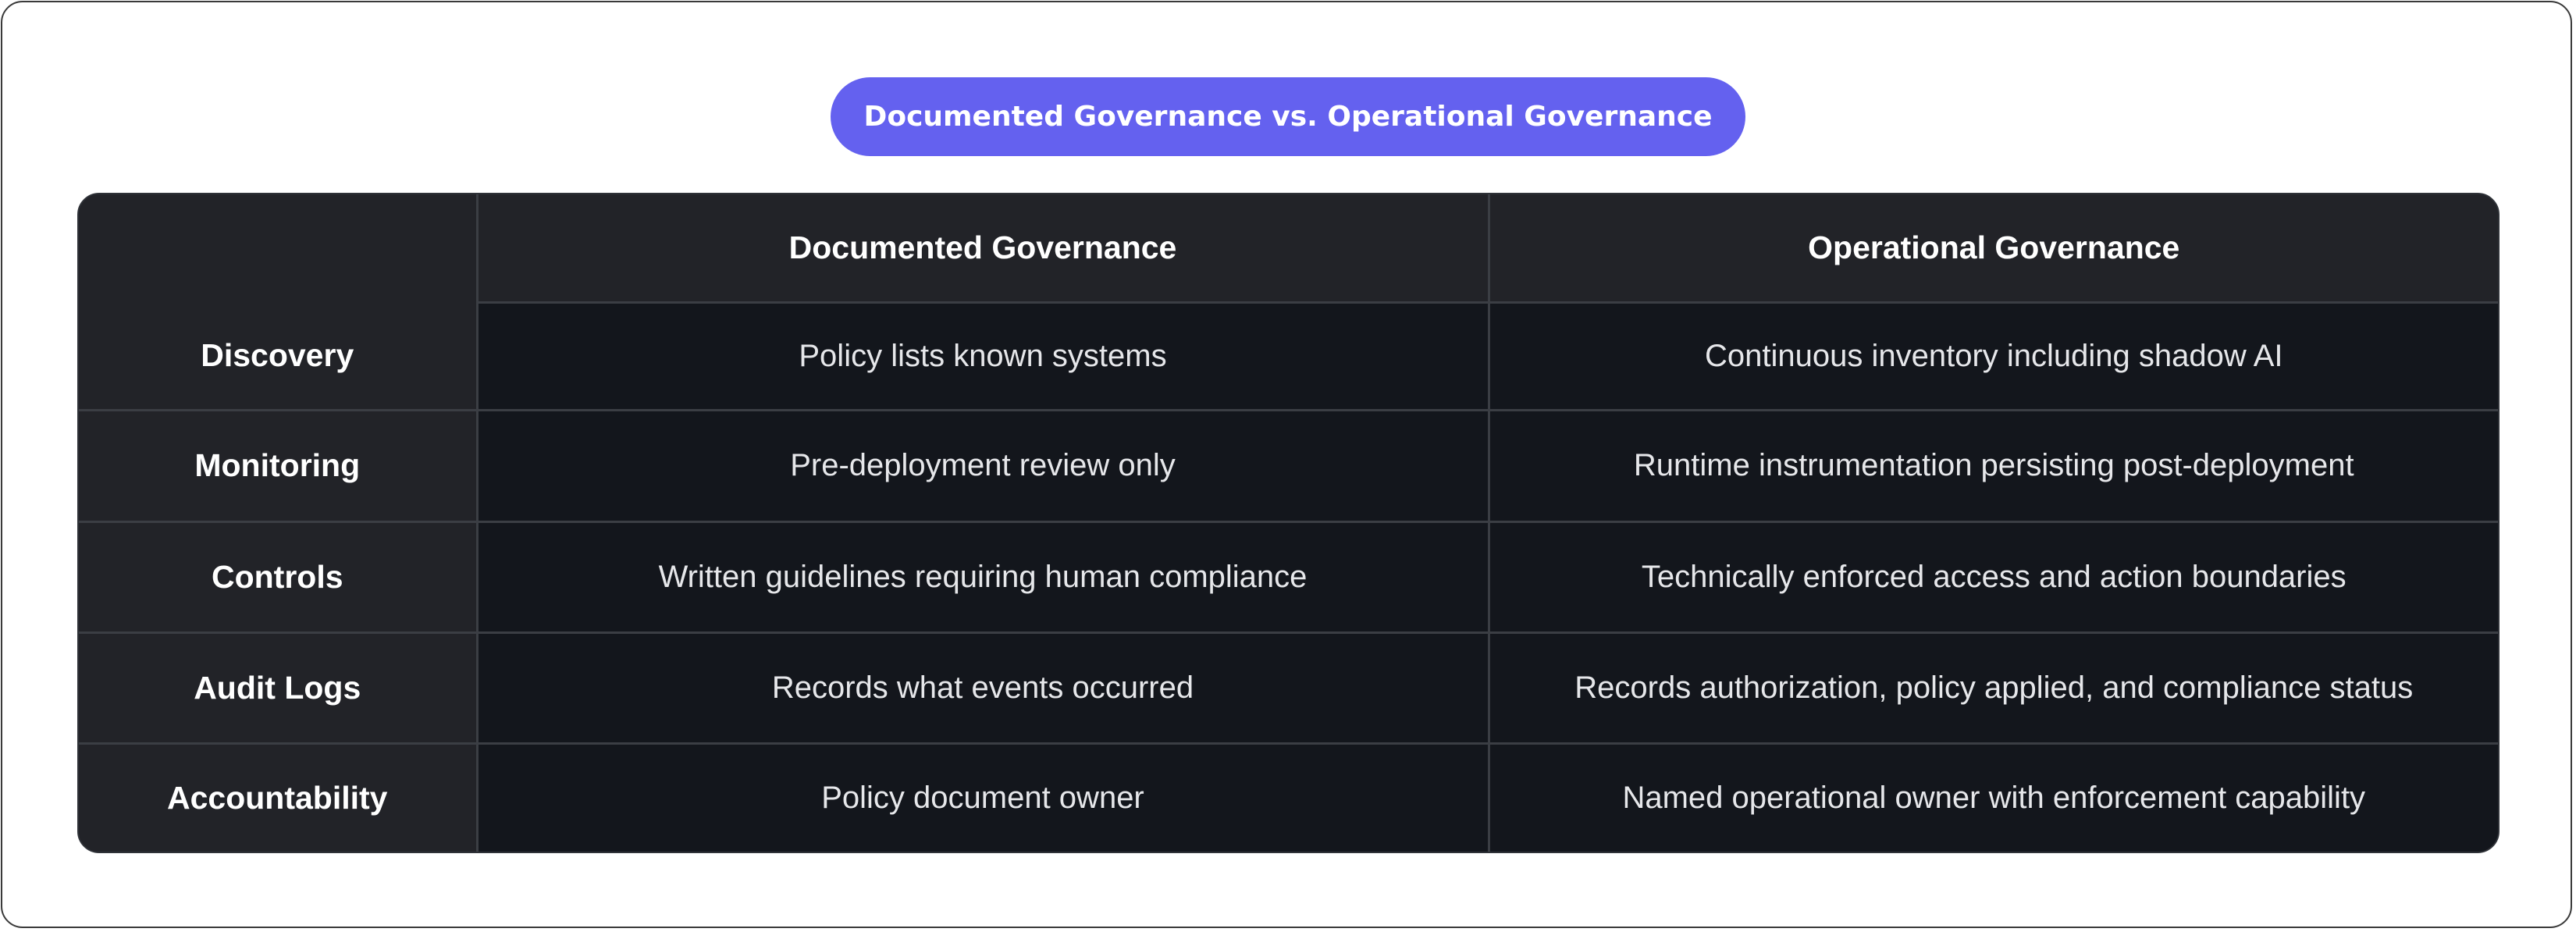 The image size is (2576, 932). Describe the element at coordinates (279, 466) in the screenshot. I see `row-label: Monitoring` at that location.